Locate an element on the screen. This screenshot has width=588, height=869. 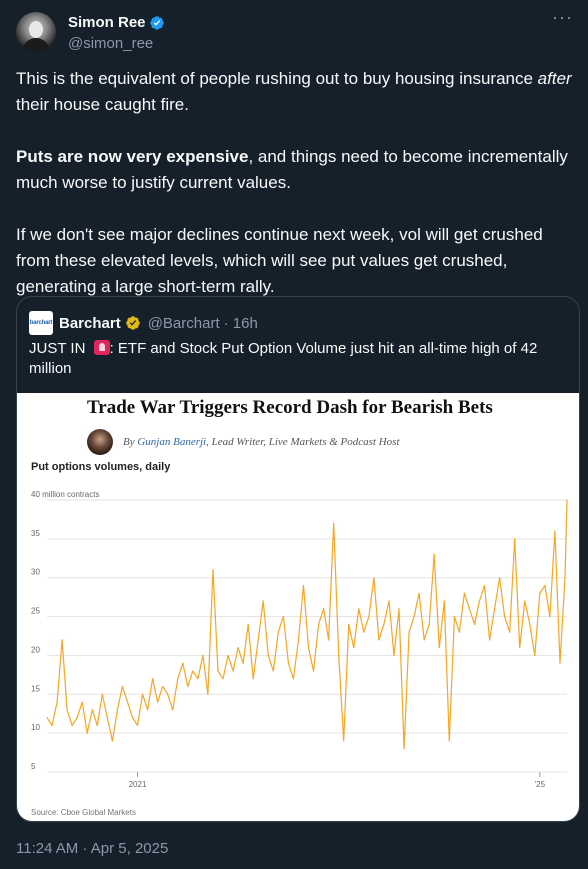
x-tick-label: '25 is located at coordinates (540, 784).